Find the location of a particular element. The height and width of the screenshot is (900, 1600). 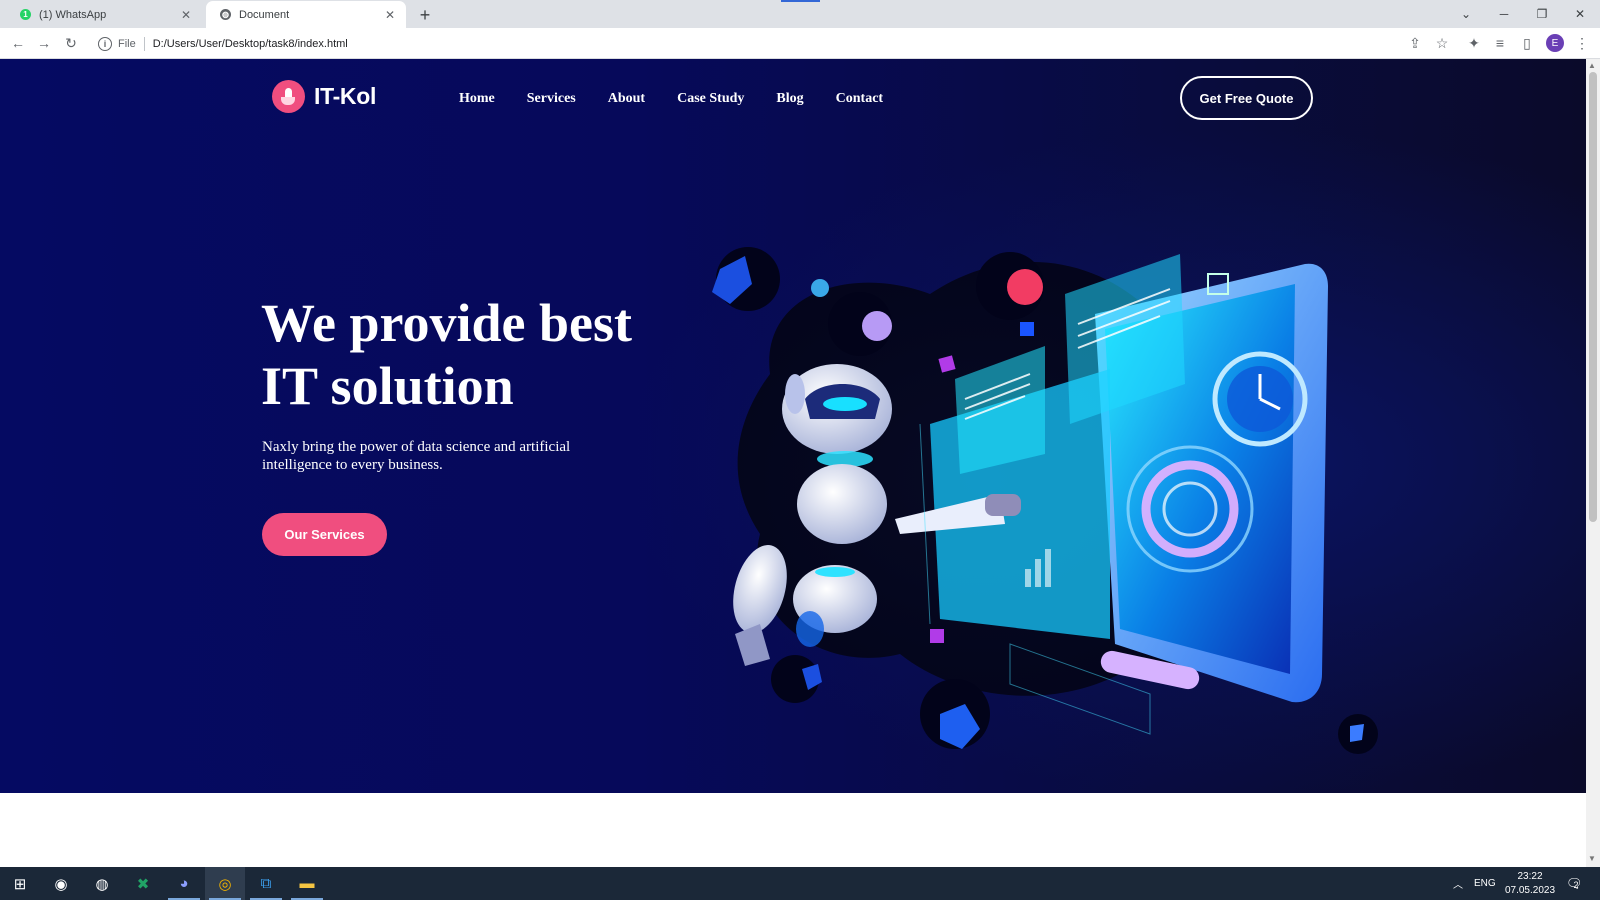

bookmark-star-icon: ☆ is located at coordinates (1442, 43).